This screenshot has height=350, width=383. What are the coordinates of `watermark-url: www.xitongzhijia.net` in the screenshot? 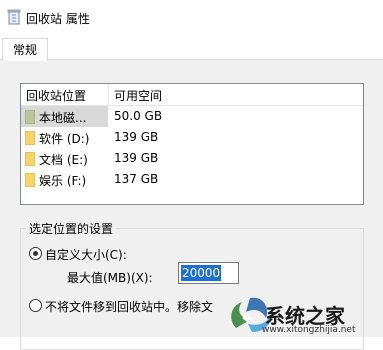 It's located at (309, 330).